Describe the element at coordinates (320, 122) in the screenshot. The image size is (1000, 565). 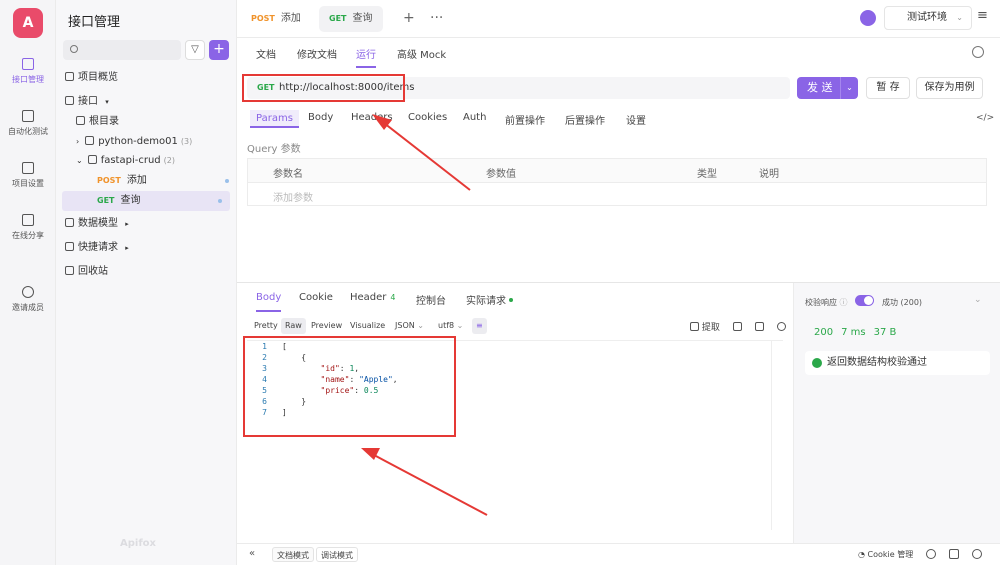
I see `tab-body: Body` at that location.